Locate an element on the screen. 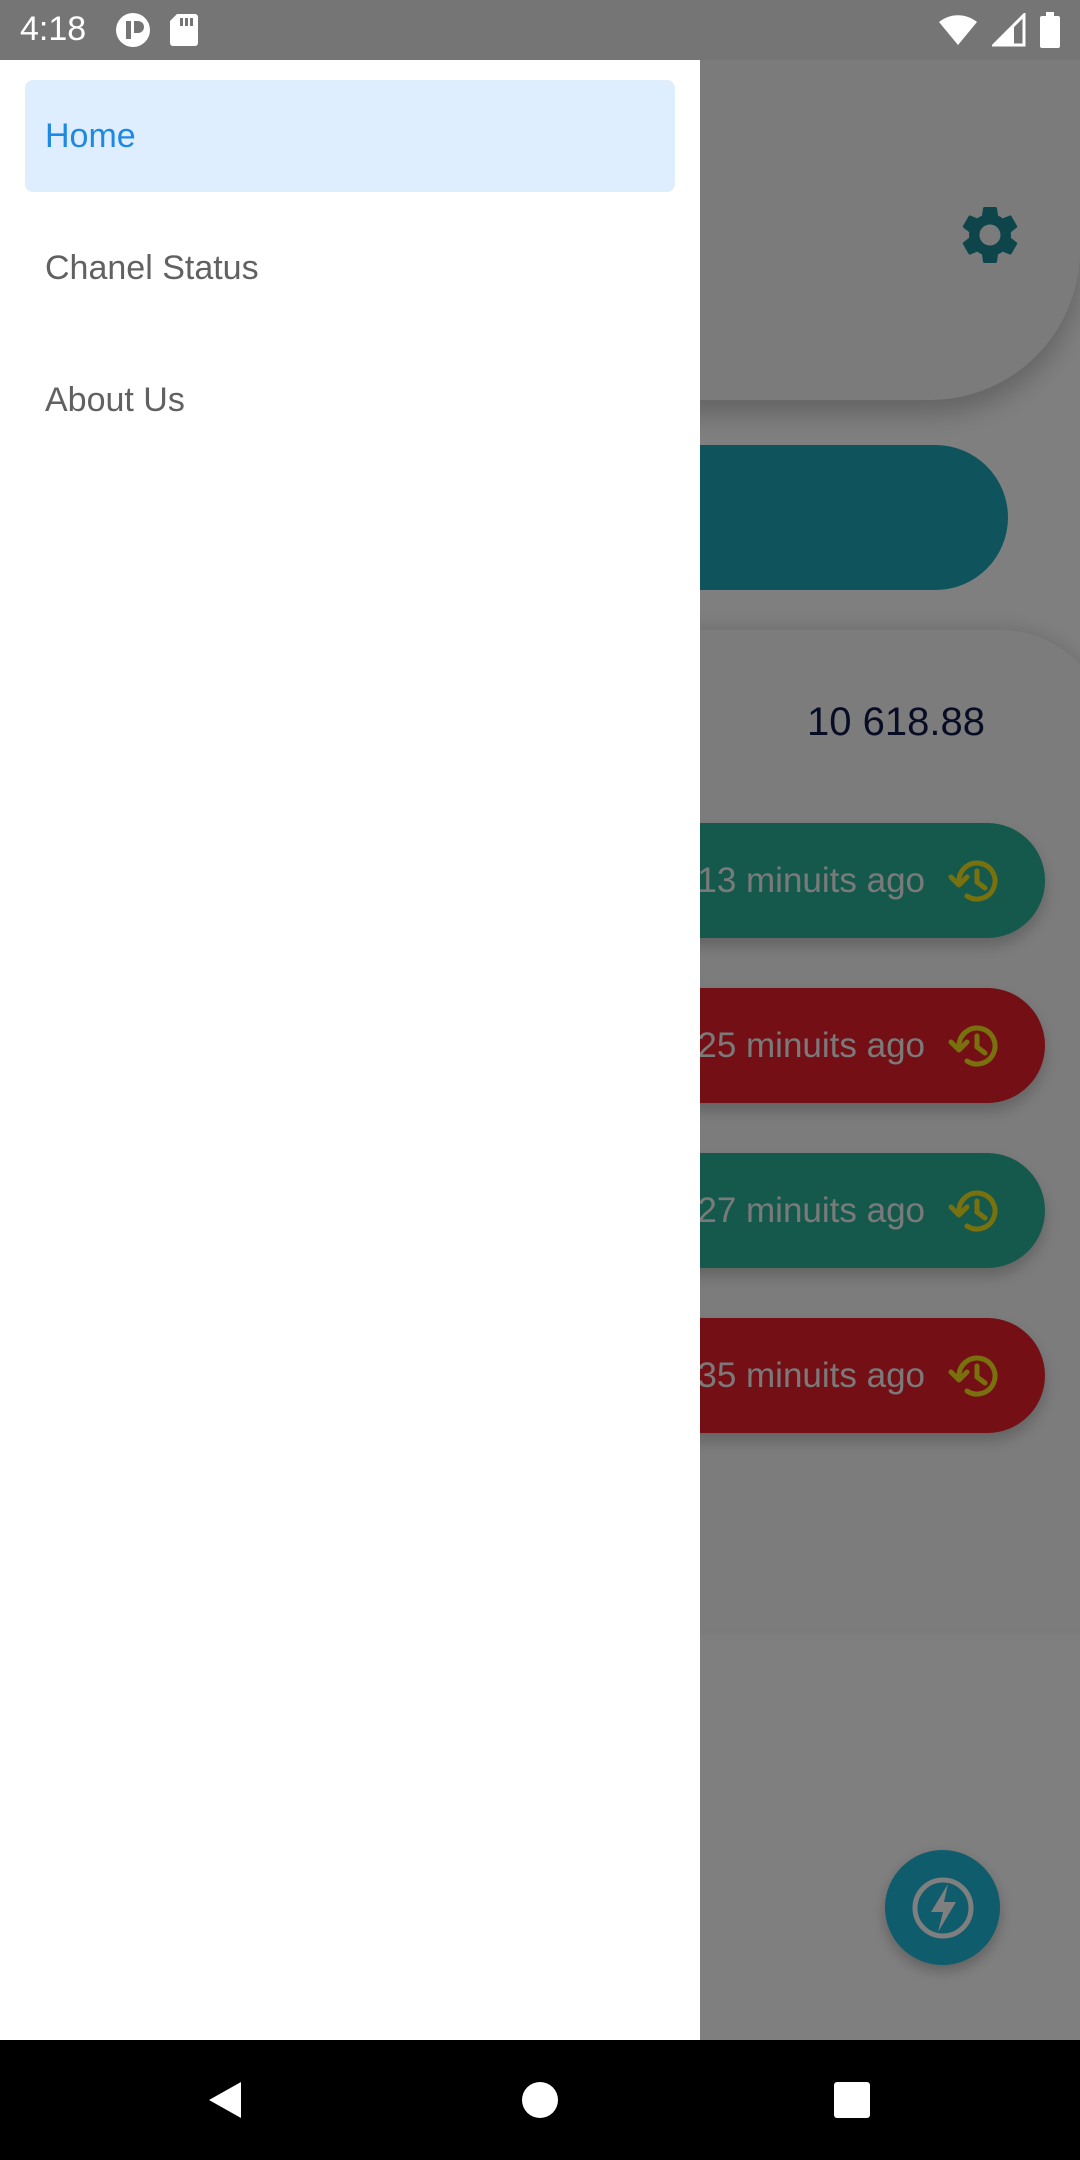 The width and height of the screenshot is (1080, 2160). system-nav-bar is located at coordinates (540, 2100).